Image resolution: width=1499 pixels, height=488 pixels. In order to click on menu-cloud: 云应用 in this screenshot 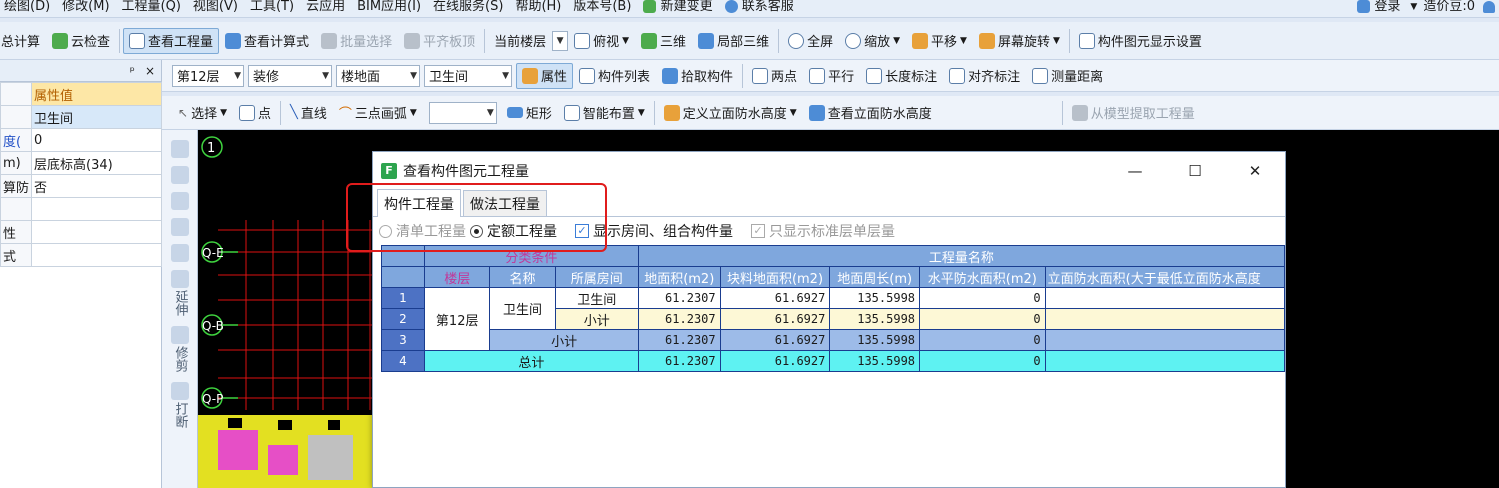, I will do `click(327, 7)`.